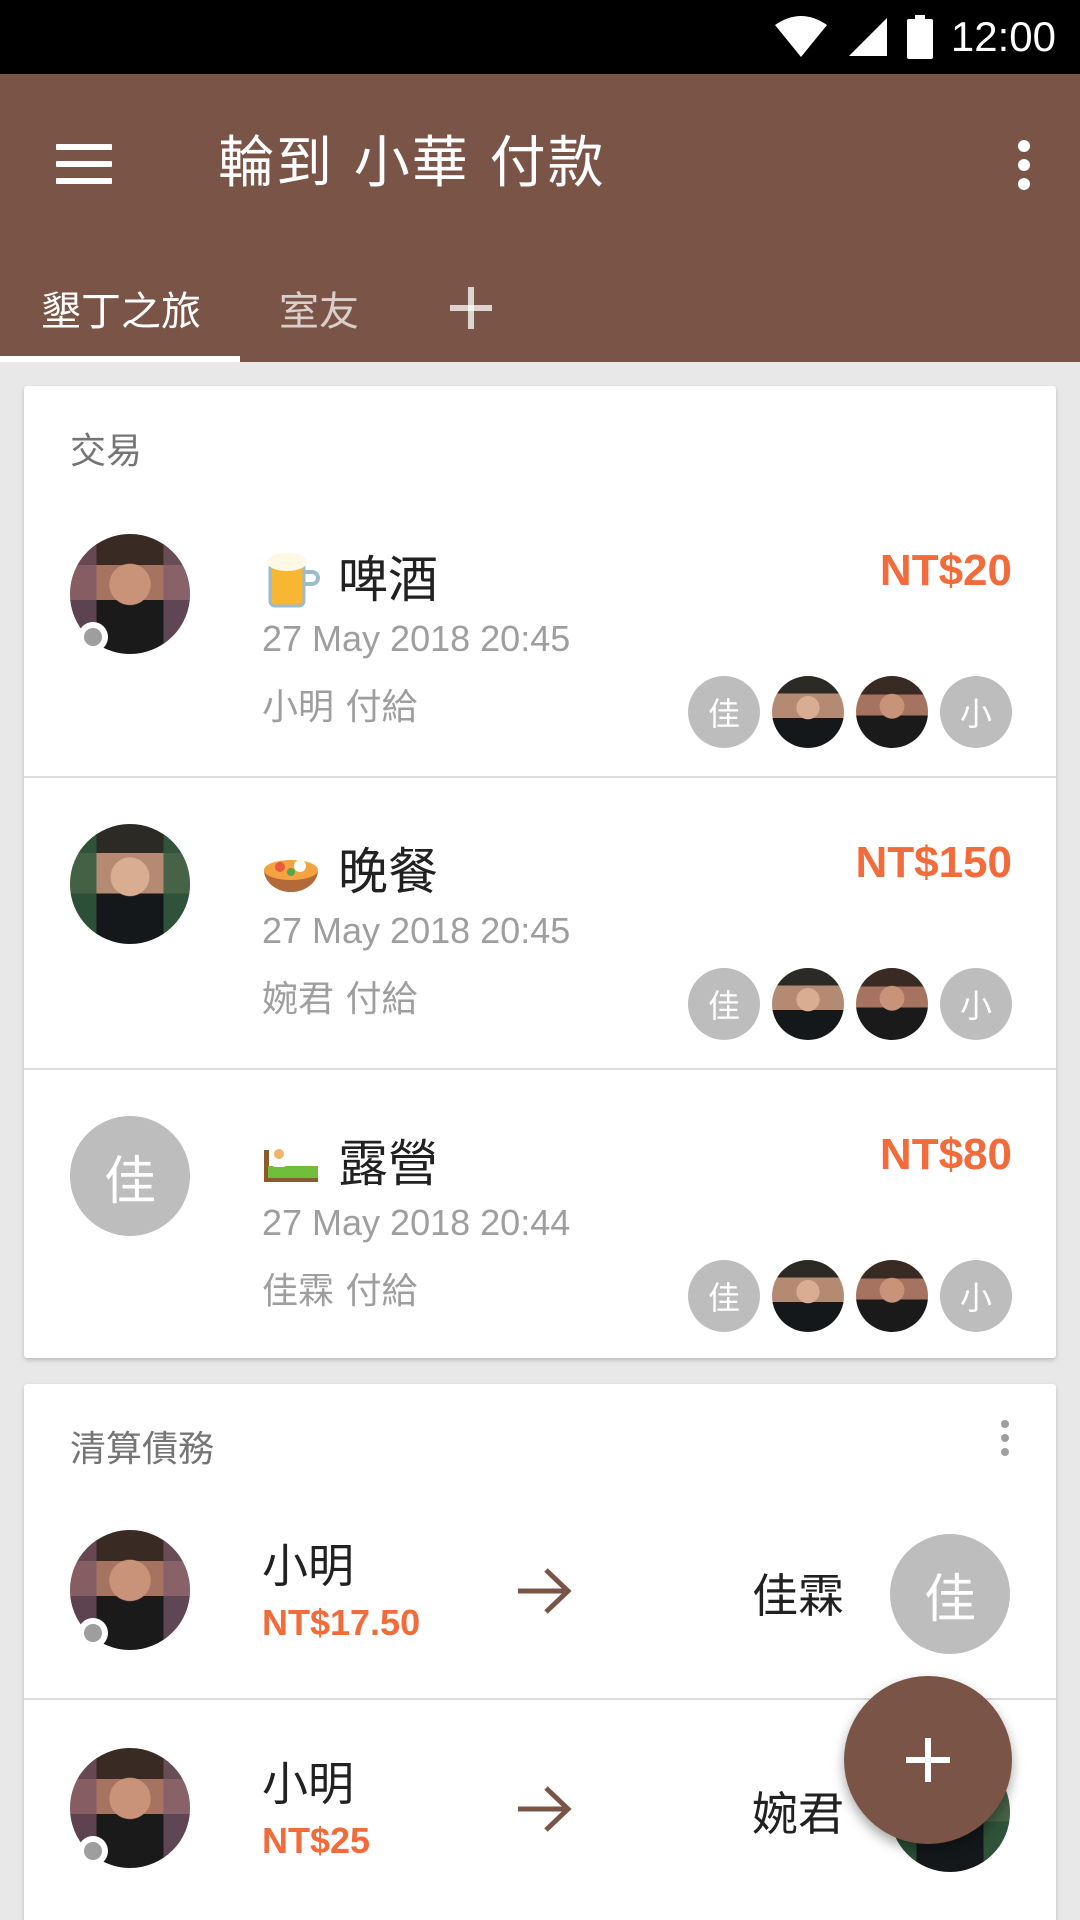 Image resolution: width=1080 pixels, height=1920 pixels. Describe the element at coordinates (130, 884) in the screenshot. I see `payer-avatar` at that location.